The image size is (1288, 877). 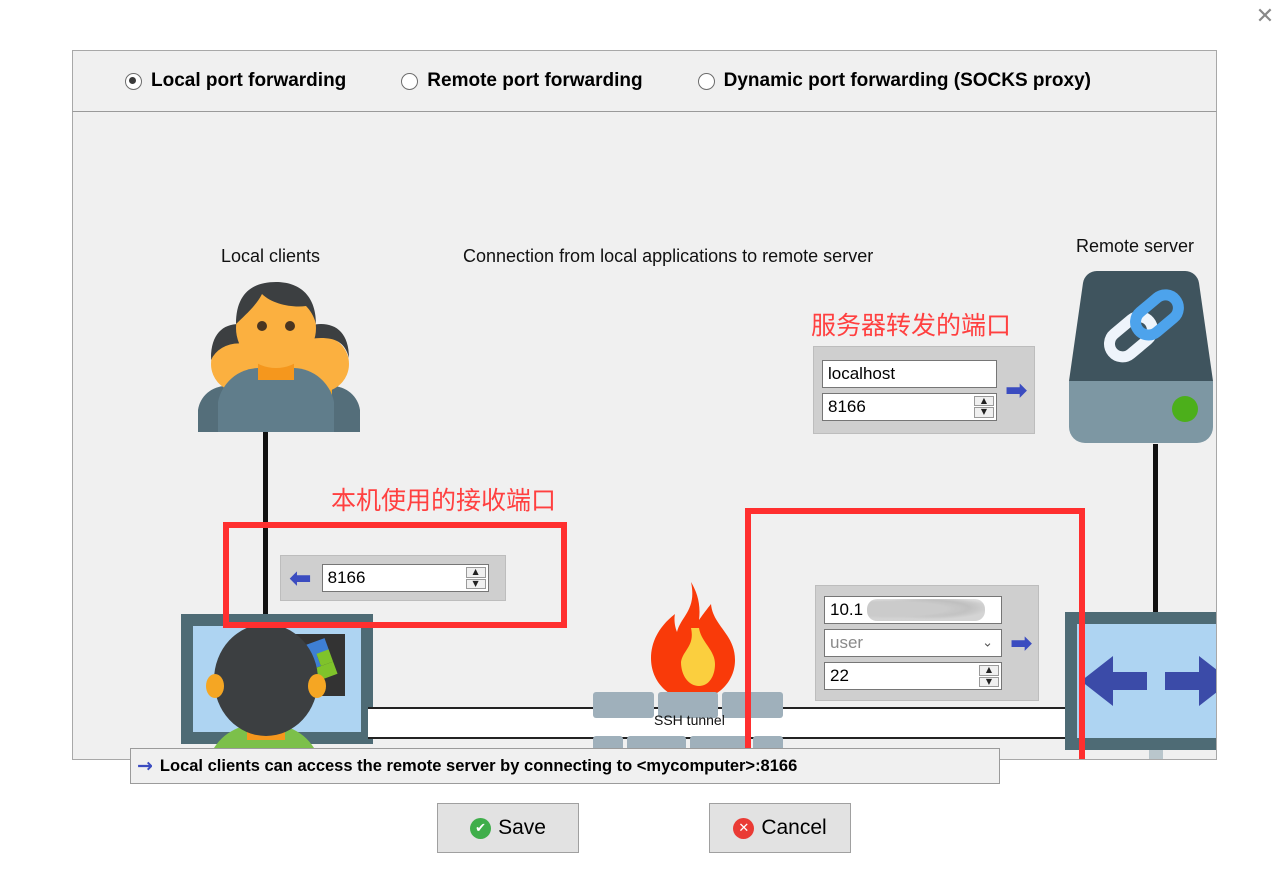 I want to click on annotation-remote-forwarded-port: 服务器转发的端口, so click(x=911, y=325).